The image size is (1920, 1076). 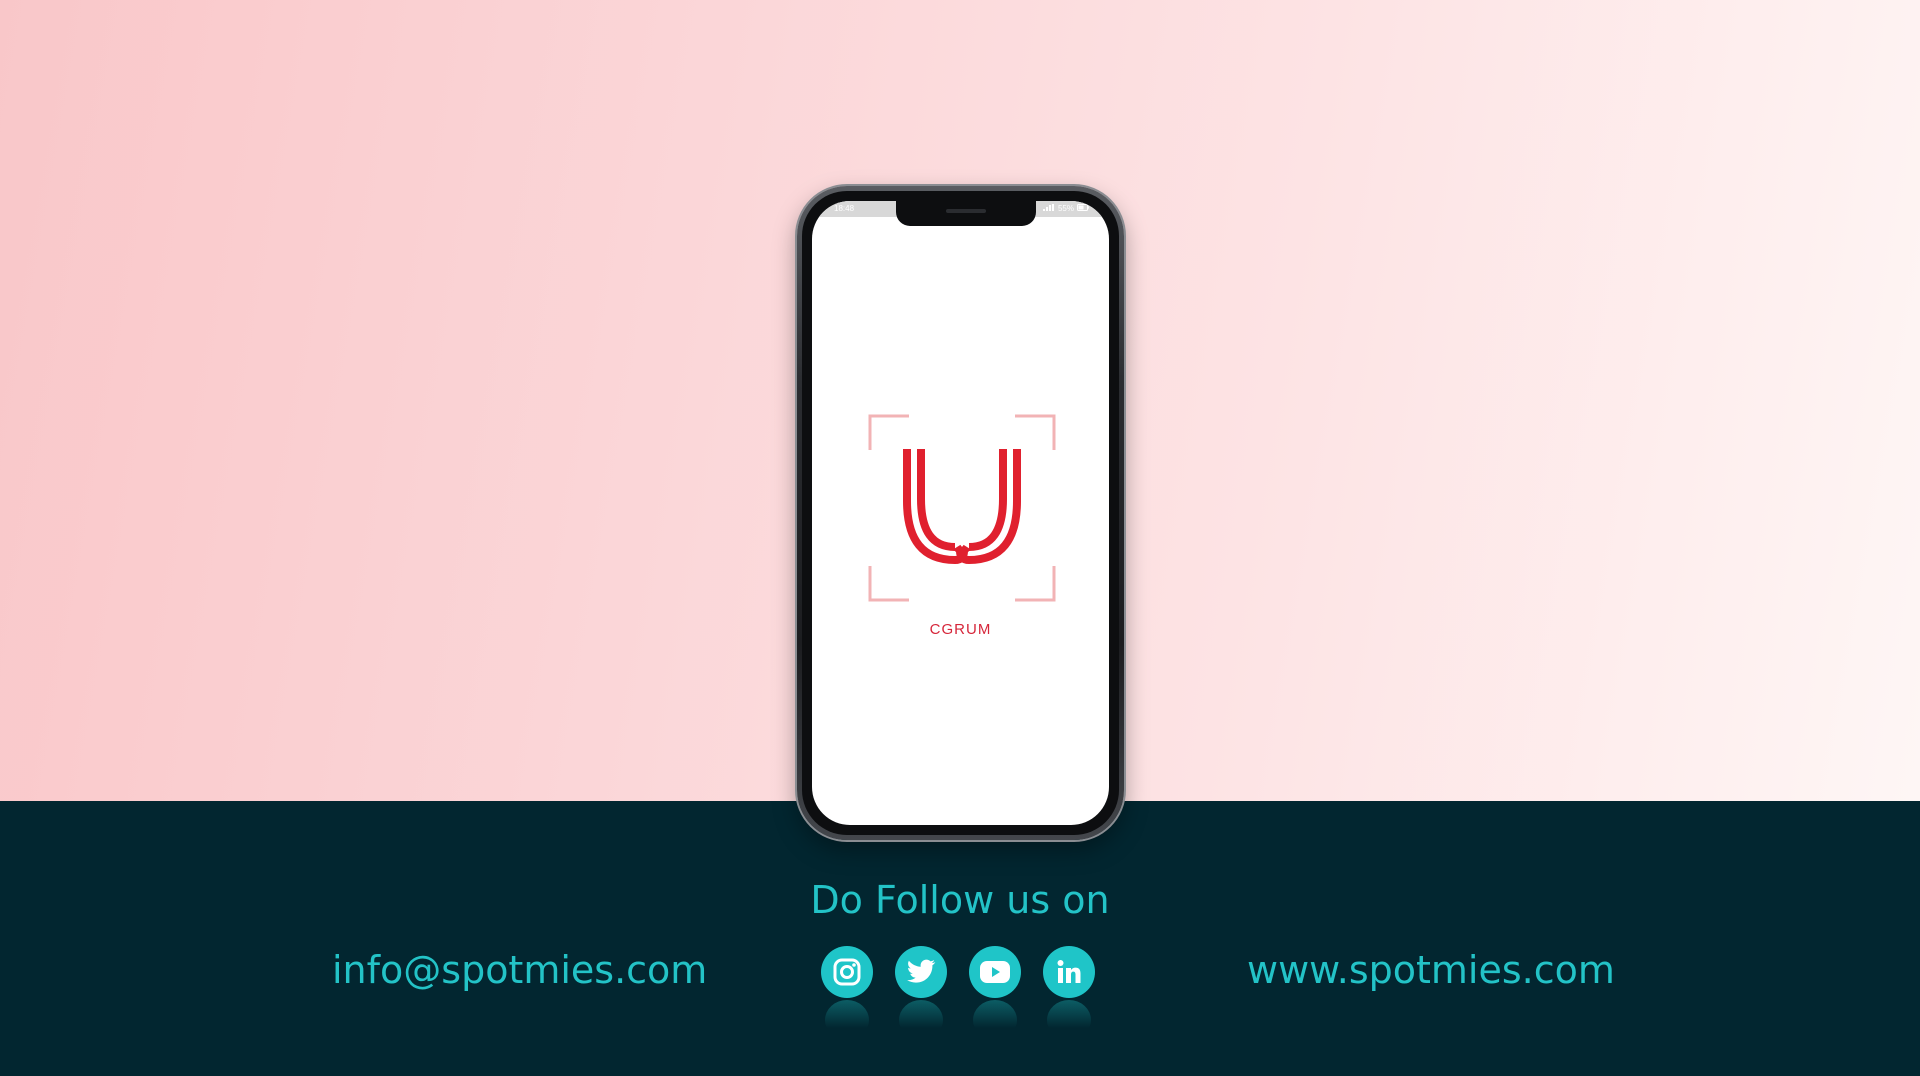 What do you see at coordinates (960, 629) in the screenshot?
I see `app-name: CGRUM` at bounding box center [960, 629].